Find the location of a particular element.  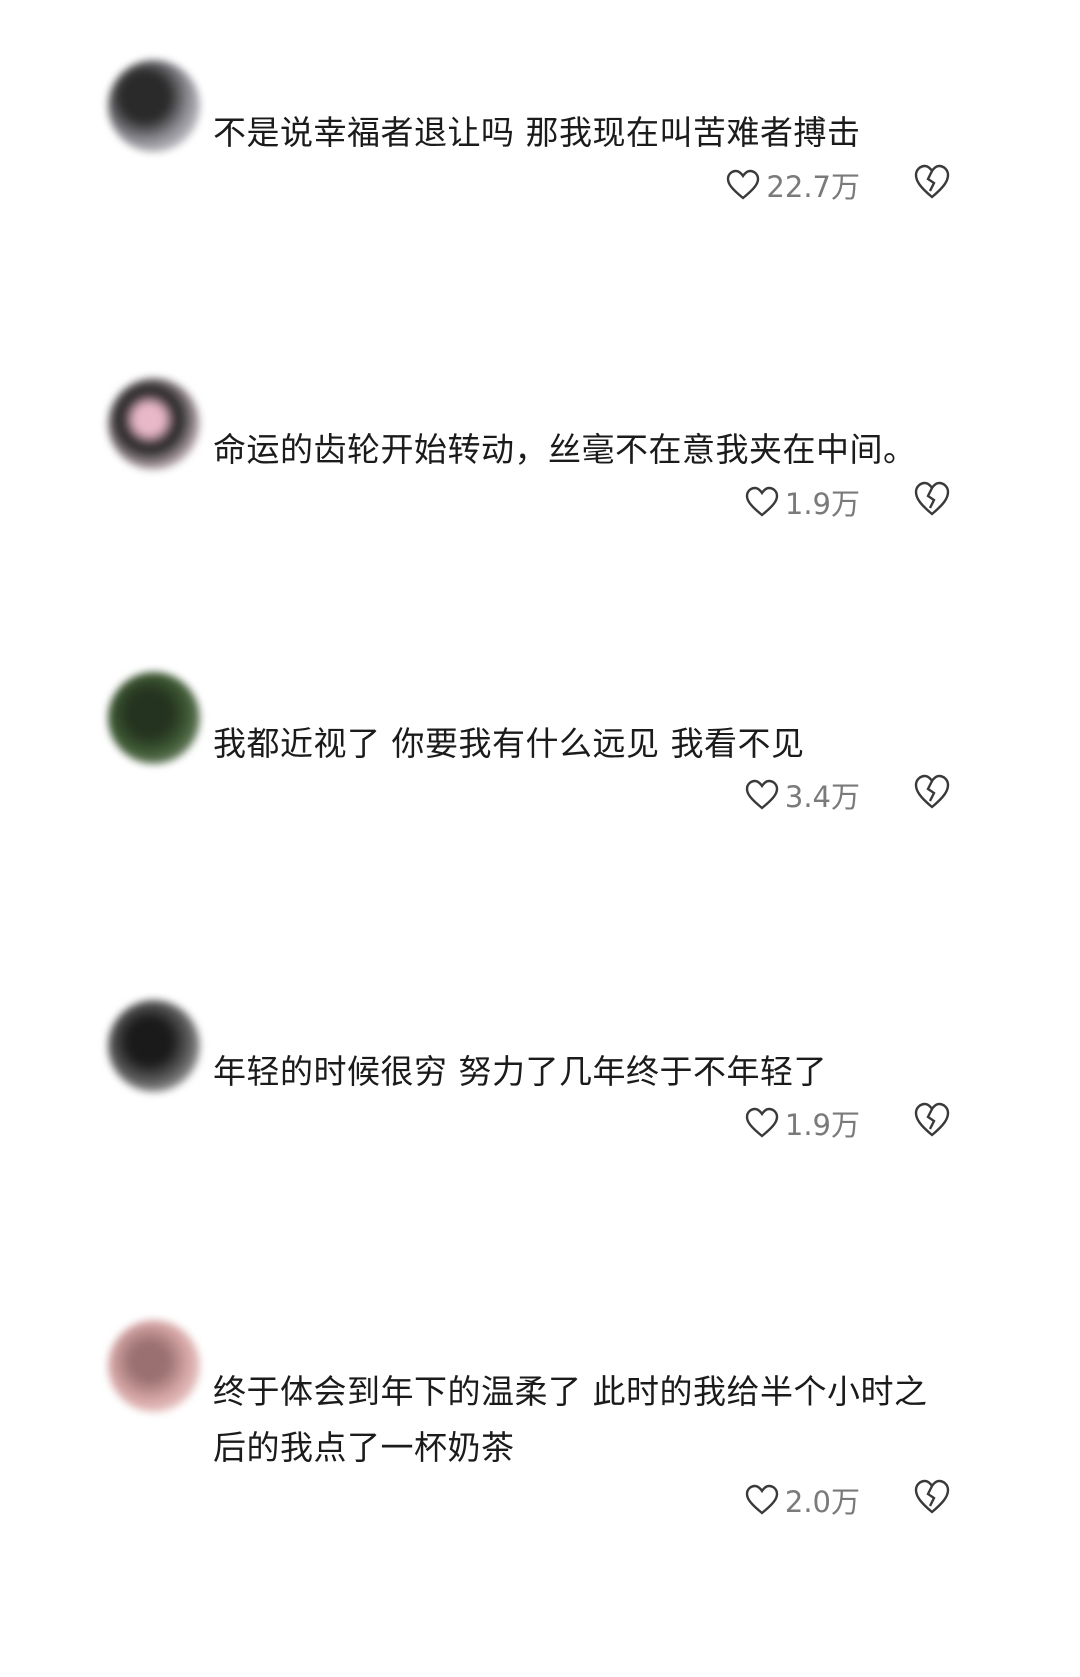

like-button: 2.0万 is located at coordinates (802, 1500).